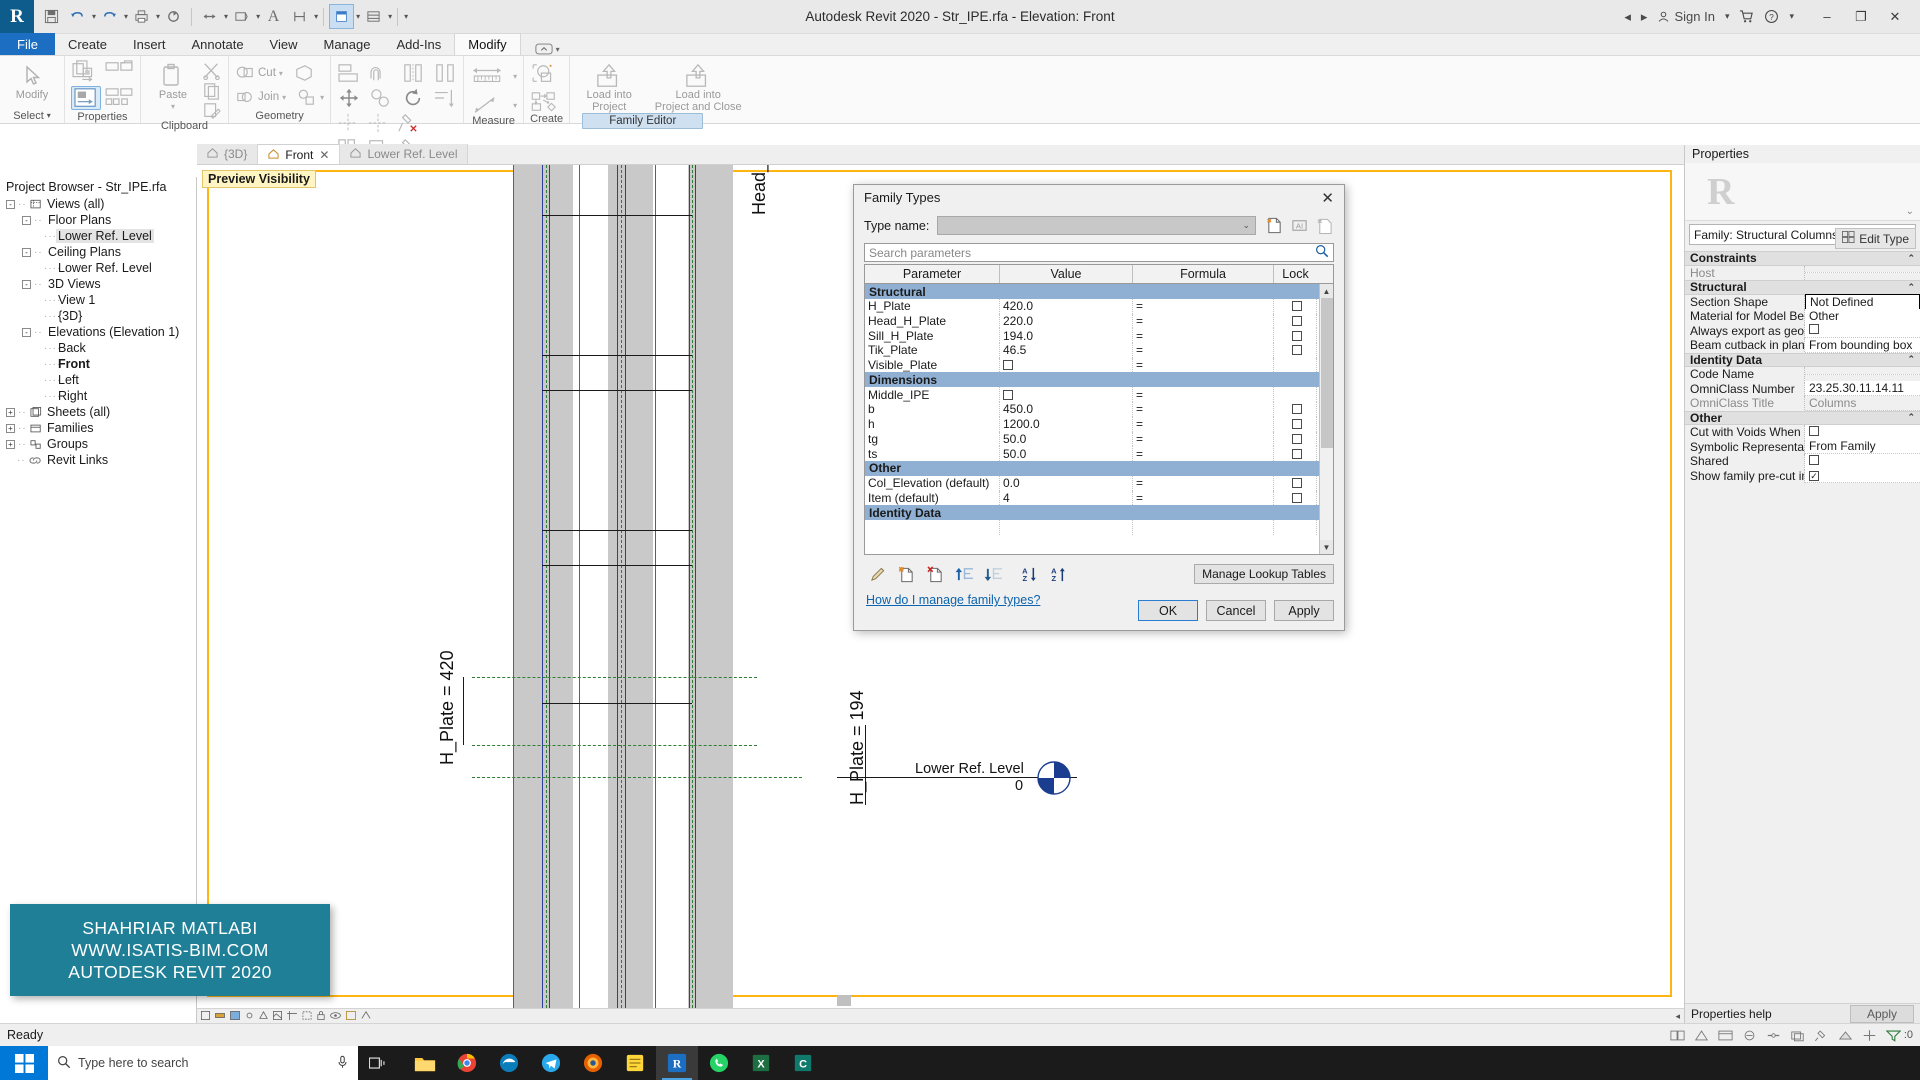  What do you see at coordinates (1203, 498) in the screenshot?
I see `param-formula-item: =` at bounding box center [1203, 498].